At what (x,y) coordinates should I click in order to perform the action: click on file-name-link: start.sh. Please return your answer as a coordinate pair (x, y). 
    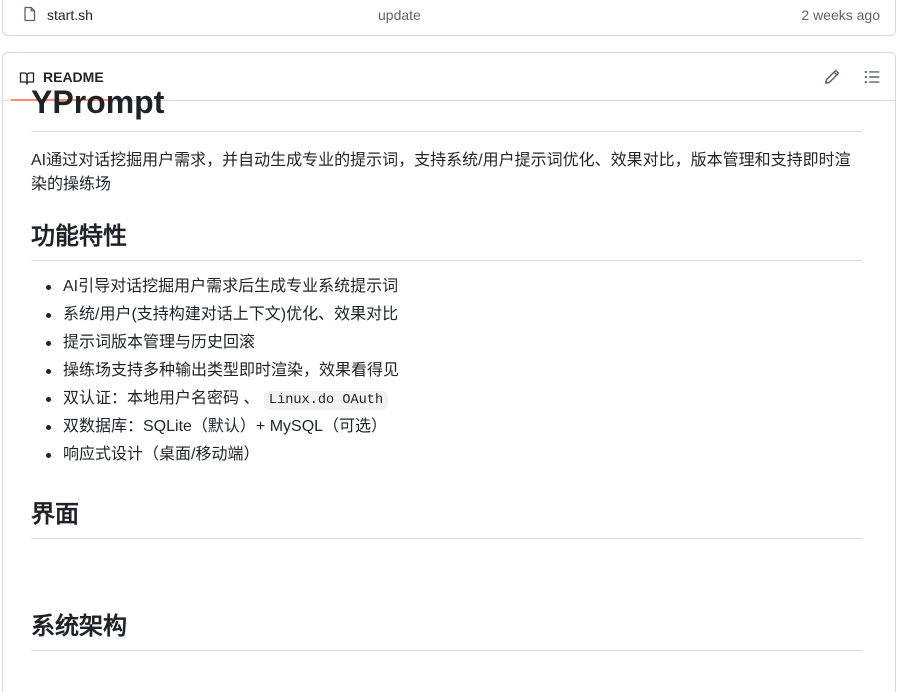
    Looking at the image, I should click on (70, 15).